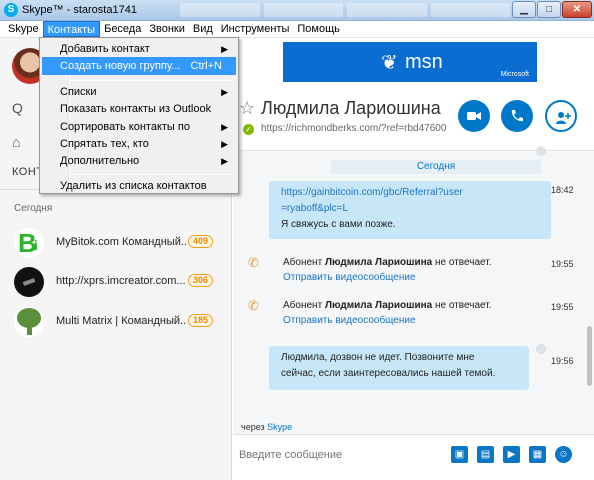 This screenshot has width=594, height=480. What do you see at coordinates (11, 10) in the screenshot?
I see `skype-logo-icon: S` at bounding box center [11, 10].